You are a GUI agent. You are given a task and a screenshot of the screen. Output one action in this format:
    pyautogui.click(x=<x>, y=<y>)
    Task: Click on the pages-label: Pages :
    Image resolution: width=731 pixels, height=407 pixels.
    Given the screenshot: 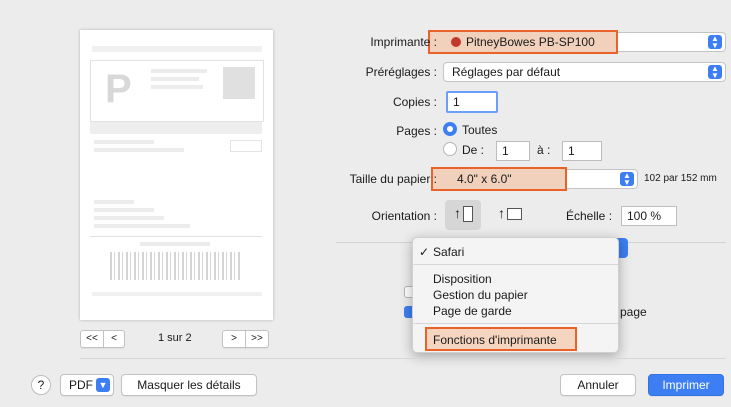 What is the action you would take?
    pyautogui.click(x=416, y=131)
    